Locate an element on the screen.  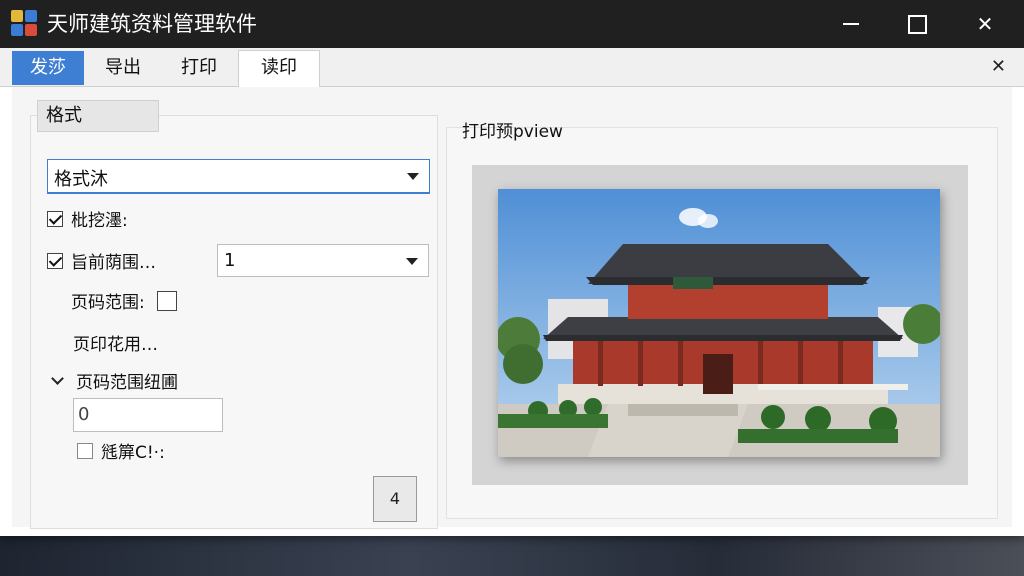
format-group-label: 格式 is located at coordinates (98, 116).